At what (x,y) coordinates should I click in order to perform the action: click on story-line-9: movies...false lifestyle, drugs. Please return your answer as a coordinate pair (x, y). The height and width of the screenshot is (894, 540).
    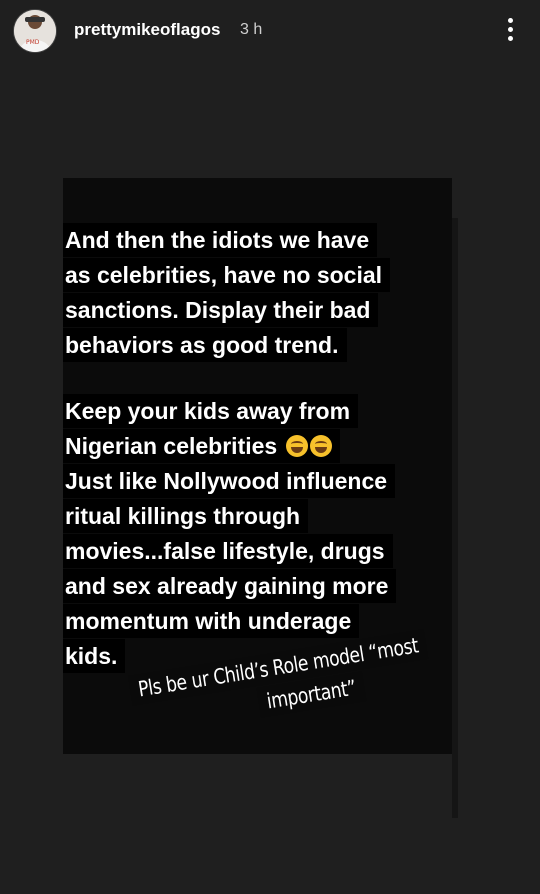
    Looking at the image, I should click on (228, 551).